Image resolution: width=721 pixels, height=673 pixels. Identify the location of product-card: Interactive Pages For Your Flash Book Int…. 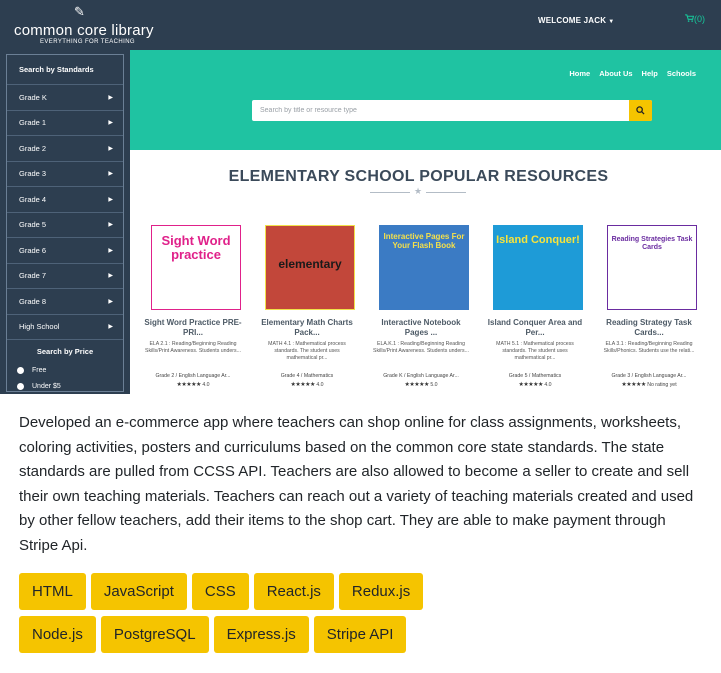
(421, 307).